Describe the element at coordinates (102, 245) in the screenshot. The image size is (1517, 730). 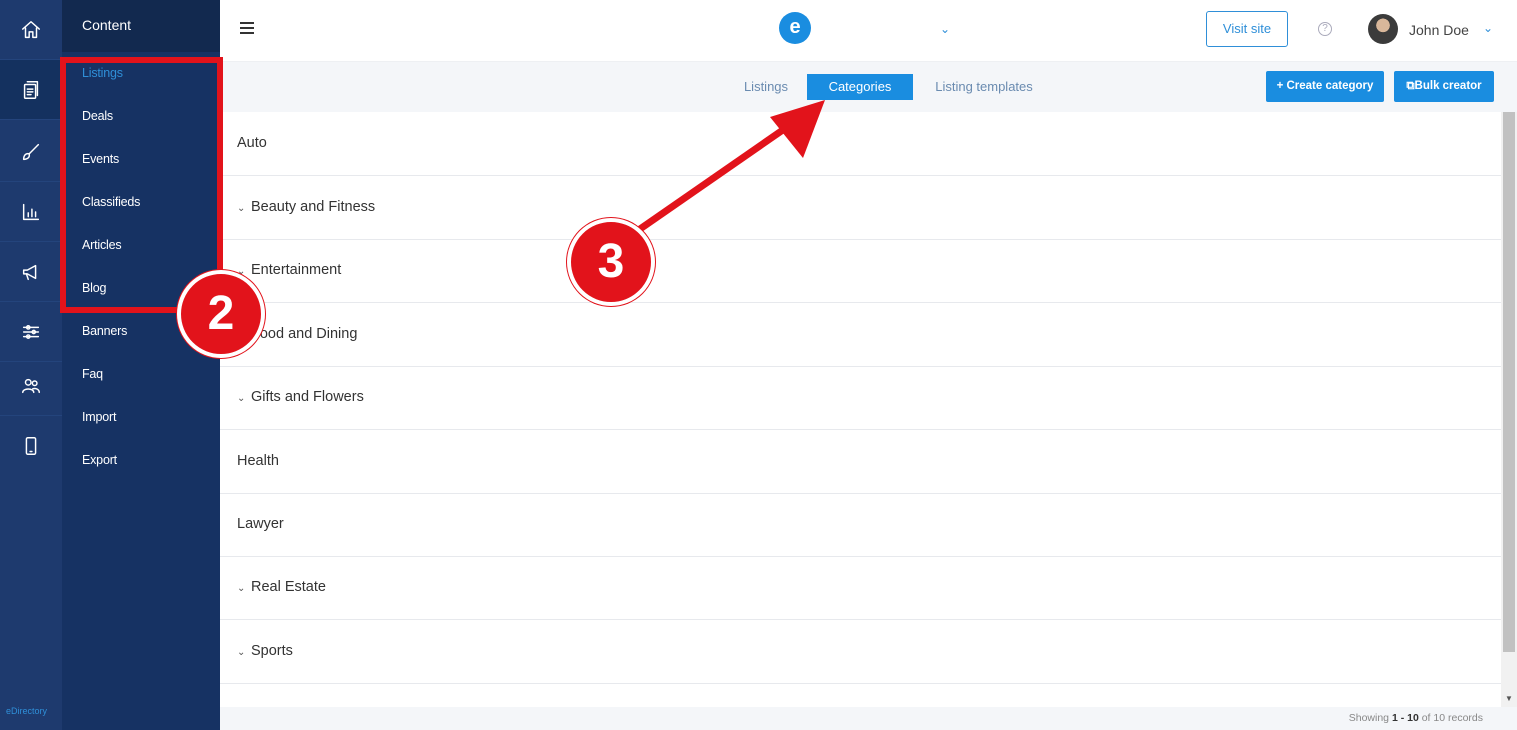
I see `submenu-item-articles: Articles` at that location.